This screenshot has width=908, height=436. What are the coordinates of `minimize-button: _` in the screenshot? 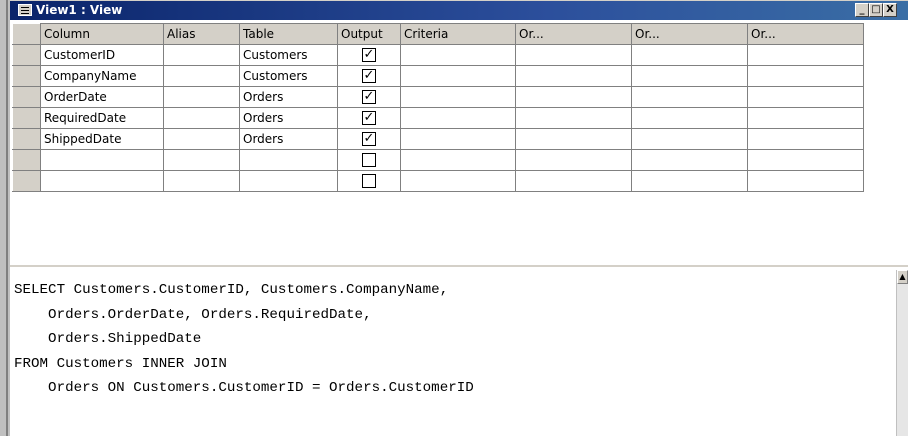 It's located at (862, 10).